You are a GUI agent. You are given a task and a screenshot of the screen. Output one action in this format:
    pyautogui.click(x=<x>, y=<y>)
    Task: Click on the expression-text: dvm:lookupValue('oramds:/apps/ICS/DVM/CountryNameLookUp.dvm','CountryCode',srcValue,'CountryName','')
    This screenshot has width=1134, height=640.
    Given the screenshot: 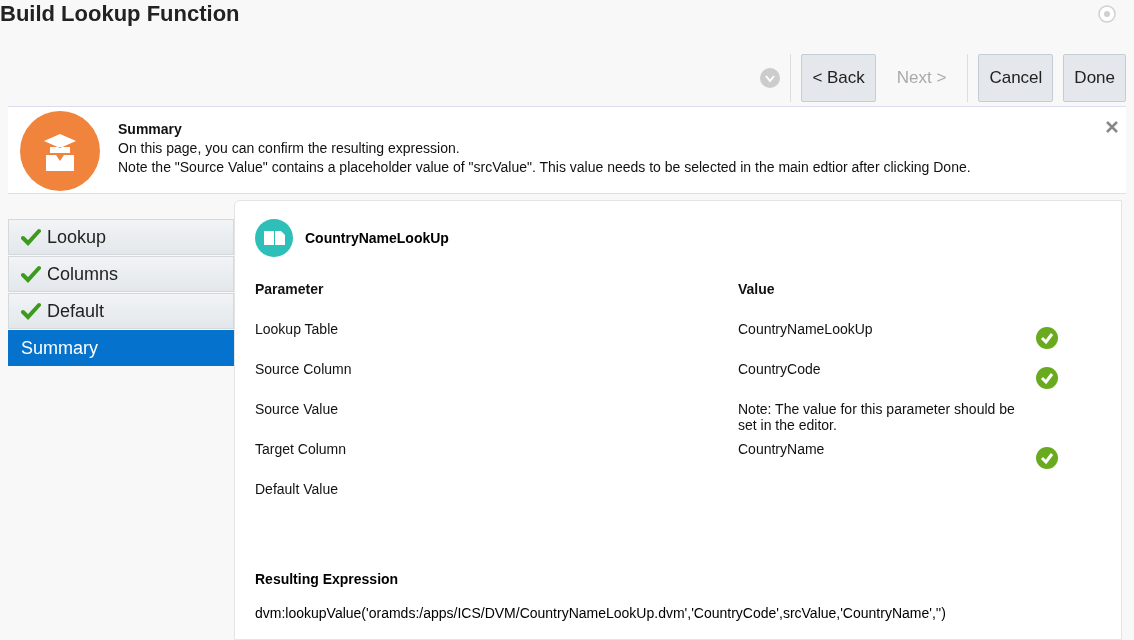 What is the action you would take?
    pyautogui.click(x=601, y=613)
    